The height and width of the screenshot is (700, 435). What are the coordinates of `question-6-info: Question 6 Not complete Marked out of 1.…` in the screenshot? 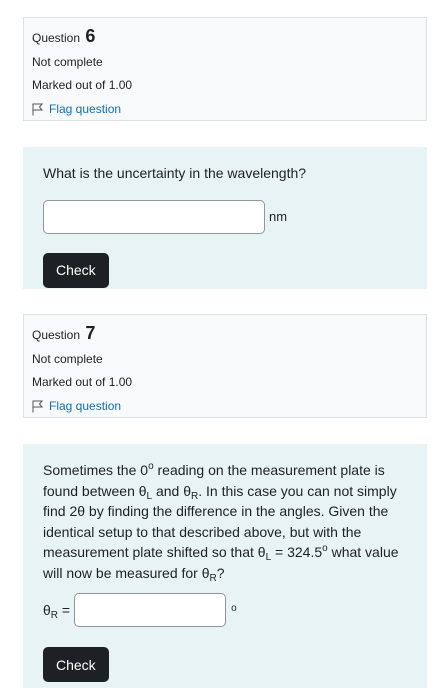 It's located at (225, 69).